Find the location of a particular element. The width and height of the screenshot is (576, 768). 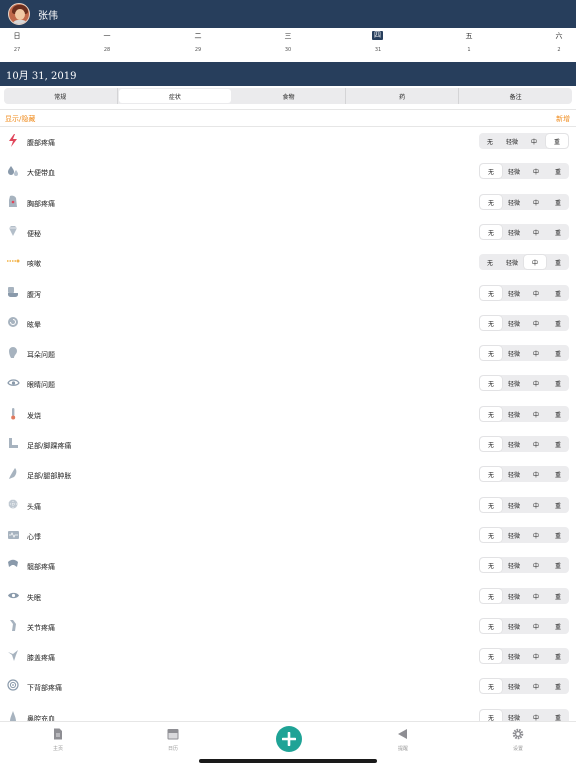

date-30: 30 is located at coordinates (288, 50).